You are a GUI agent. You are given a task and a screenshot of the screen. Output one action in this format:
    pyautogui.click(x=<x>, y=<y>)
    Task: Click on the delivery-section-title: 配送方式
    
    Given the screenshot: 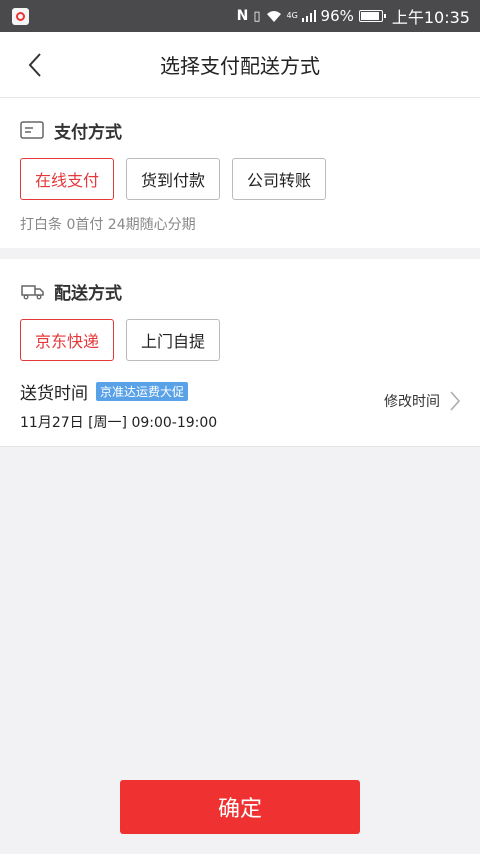 What is the action you would take?
    pyautogui.click(x=88, y=293)
    